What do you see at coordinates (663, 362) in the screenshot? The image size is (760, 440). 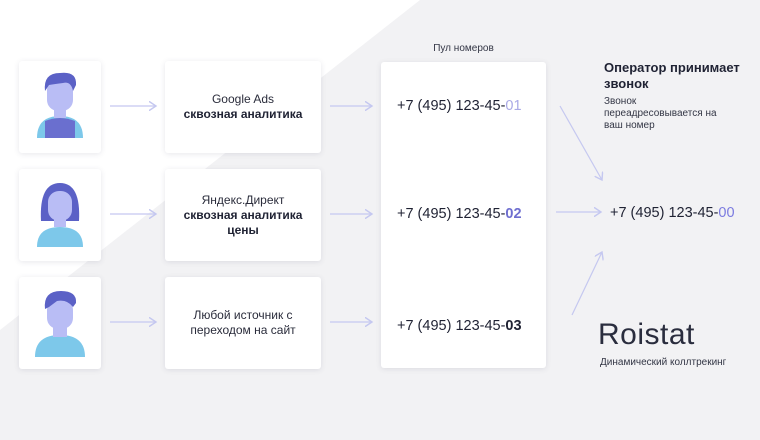 I see `brand-tagline: Динамический коллтрекинг` at bounding box center [663, 362].